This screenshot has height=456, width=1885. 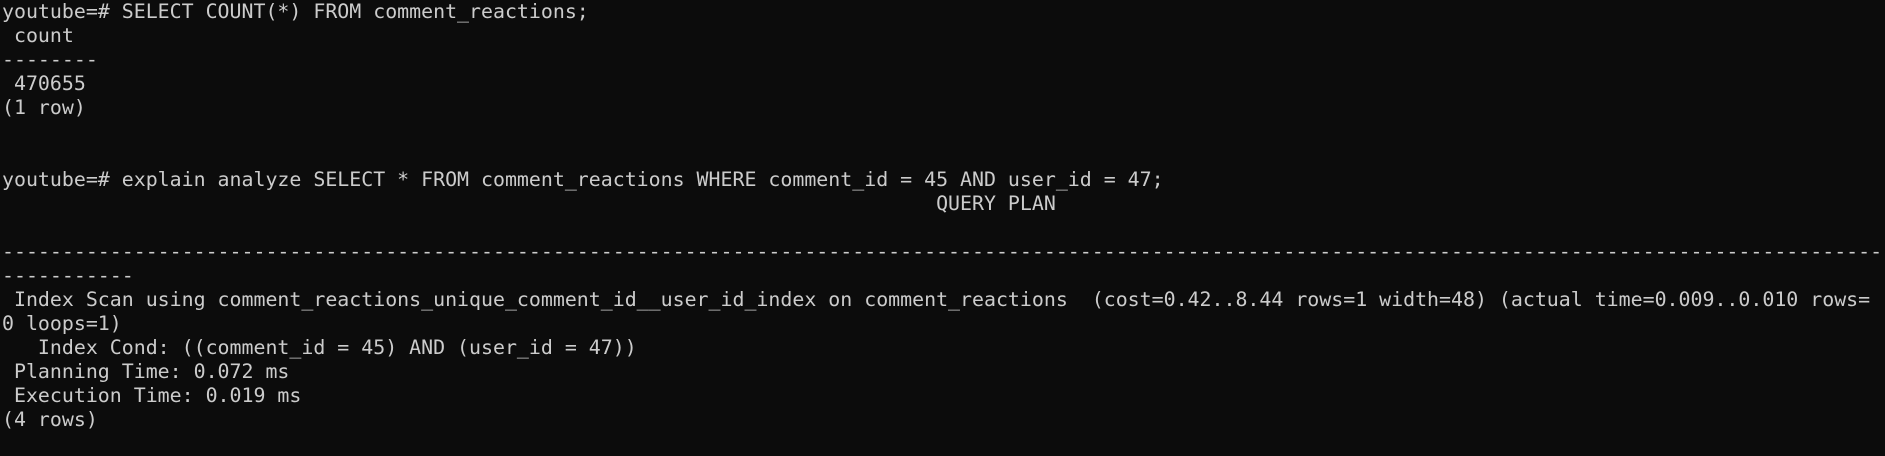 What do you see at coordinates (152, 395) in the screenshot?
I see `plan-execution-time: Execution Time: 0.019 ms` at bounding box center [152, 395].